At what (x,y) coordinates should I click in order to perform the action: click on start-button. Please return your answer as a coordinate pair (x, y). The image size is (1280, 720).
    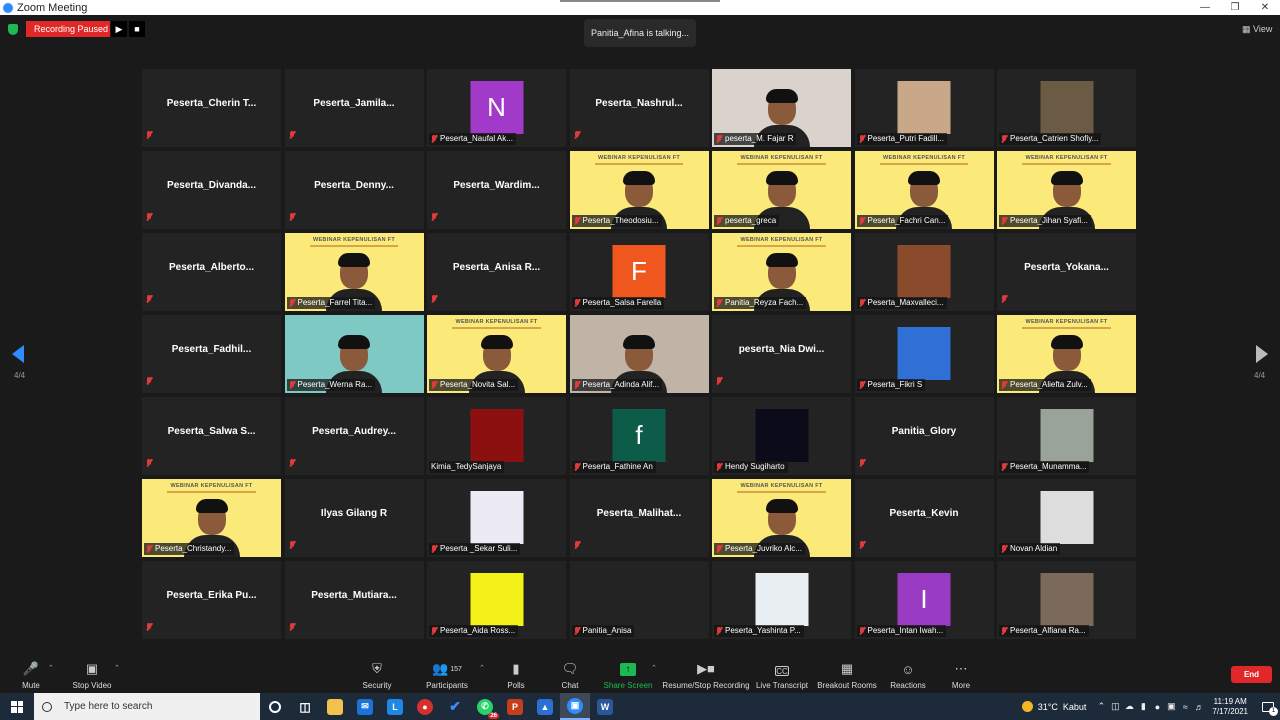
    Looking at the image, I should click on (17, 706).